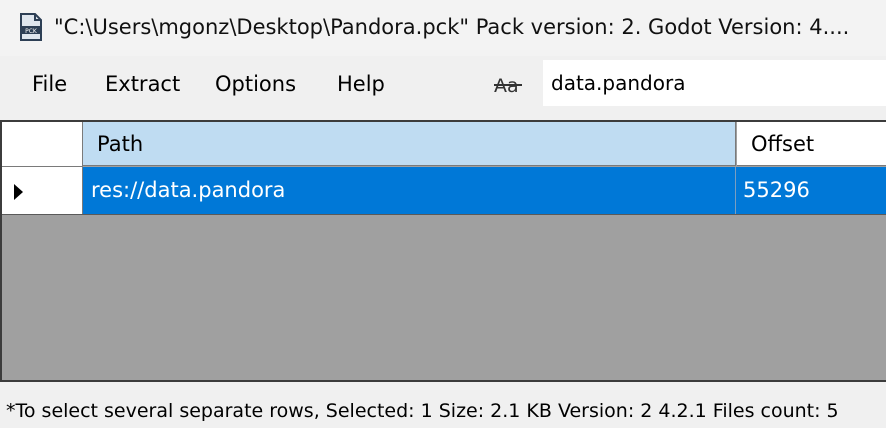 This screenshot has height=428, width=886. I want to click on column-header-path: Path, so click(409, 144).